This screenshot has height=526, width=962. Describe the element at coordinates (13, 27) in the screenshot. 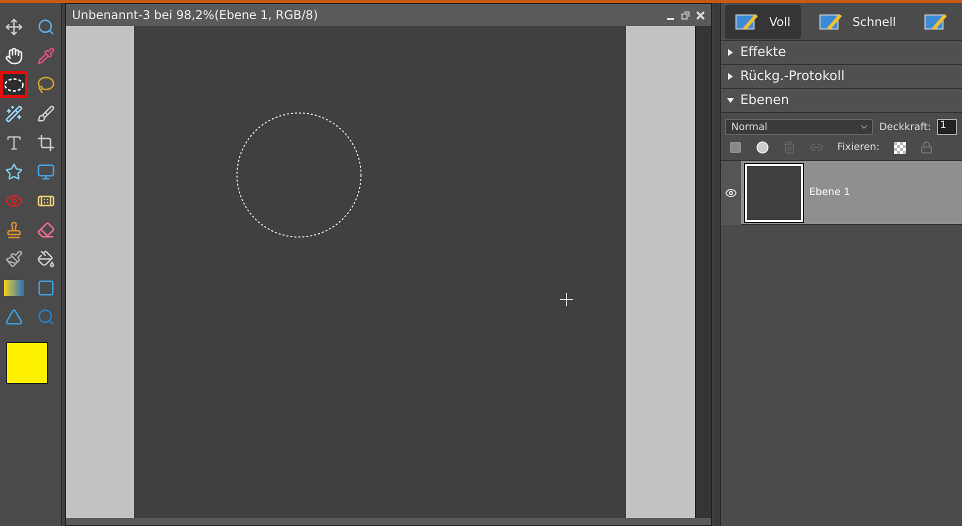

I see `move-icon` at that location.